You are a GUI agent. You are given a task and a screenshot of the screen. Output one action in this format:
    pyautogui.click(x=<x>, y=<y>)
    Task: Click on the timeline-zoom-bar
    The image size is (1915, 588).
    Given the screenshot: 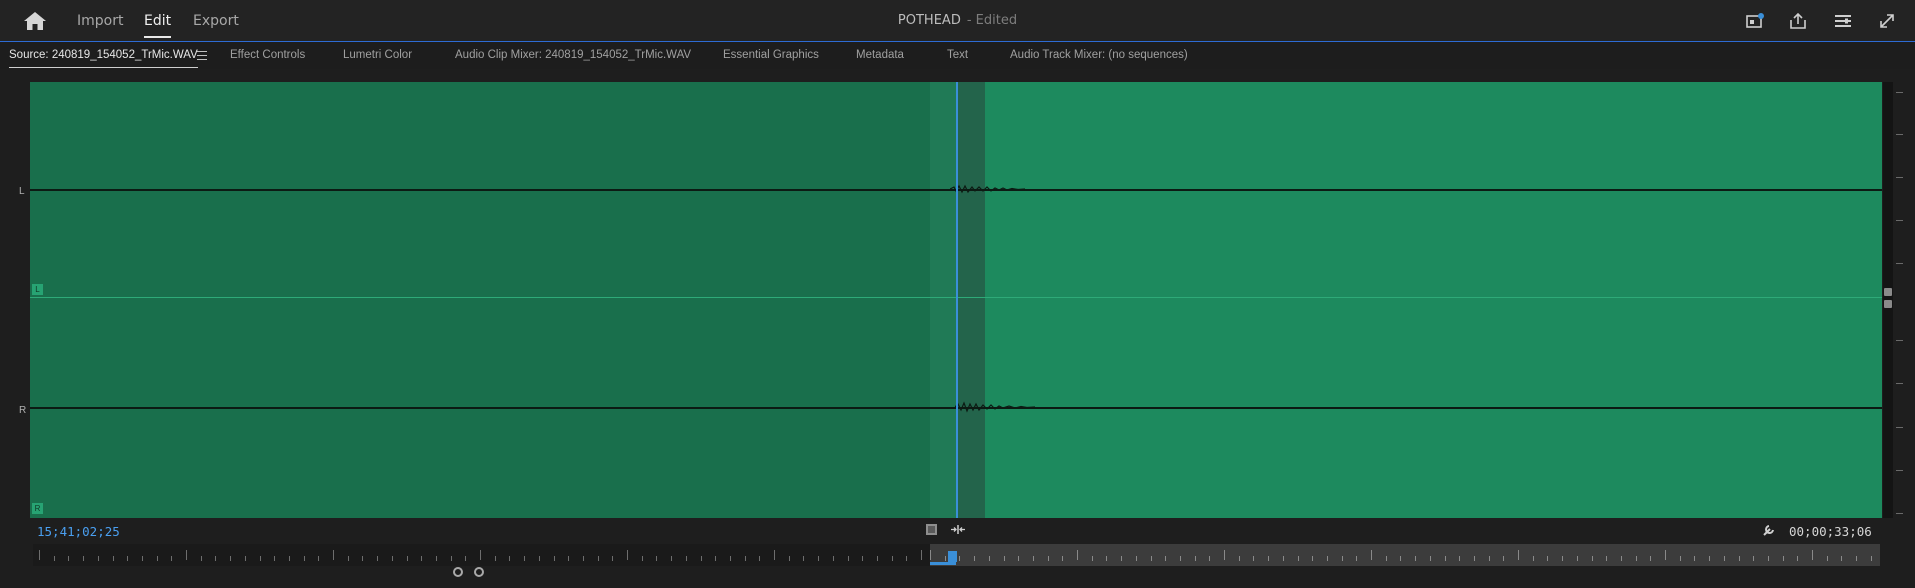 What is the action you would take?
    pyautogui.click(x=1405, y=555)
    